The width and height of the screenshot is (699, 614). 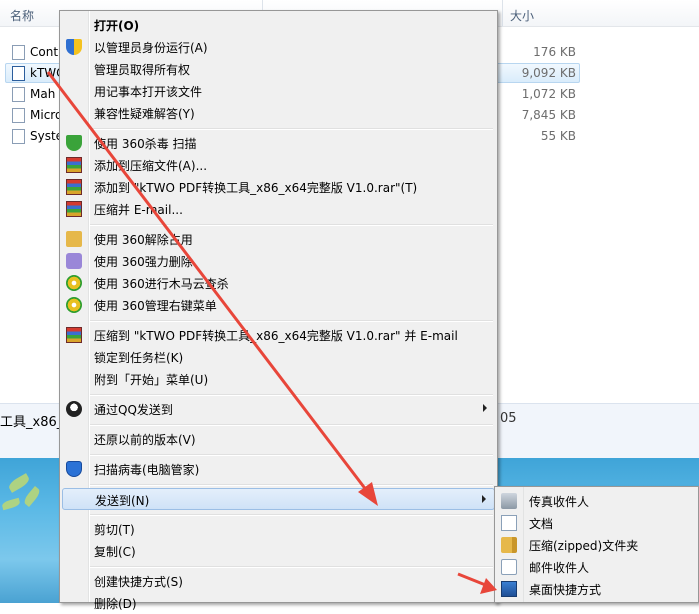 What do you see at coordinates (597, 501) in the screenshot?
I see `send-to-fax-recipient: 传真收件人` at bounding box center [597, 501].